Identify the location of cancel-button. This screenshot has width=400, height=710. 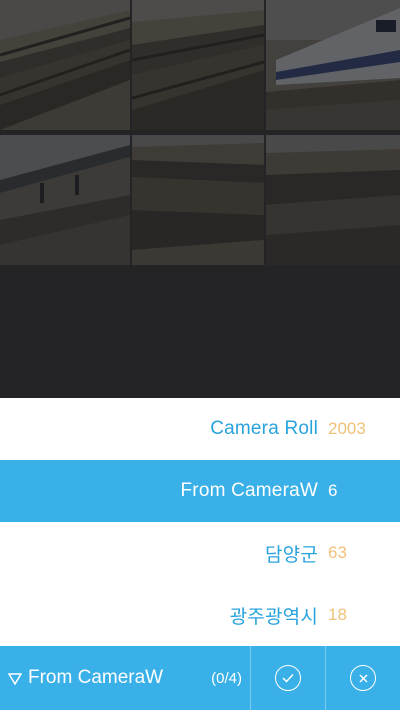
(362, 678).